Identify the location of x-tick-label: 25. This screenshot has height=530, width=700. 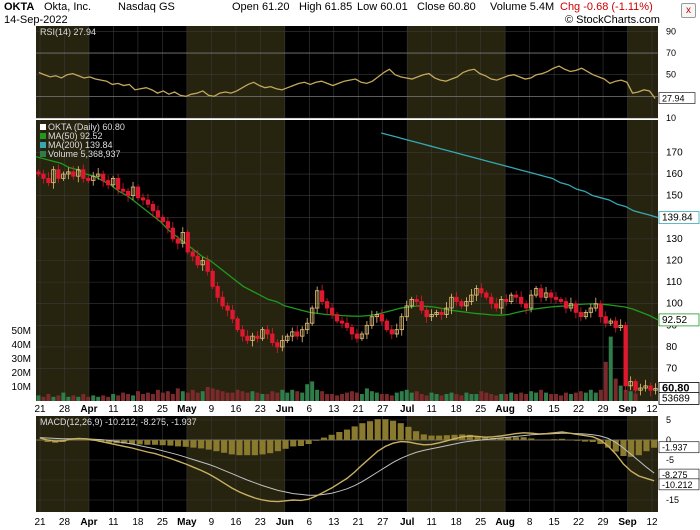
(163, 409).